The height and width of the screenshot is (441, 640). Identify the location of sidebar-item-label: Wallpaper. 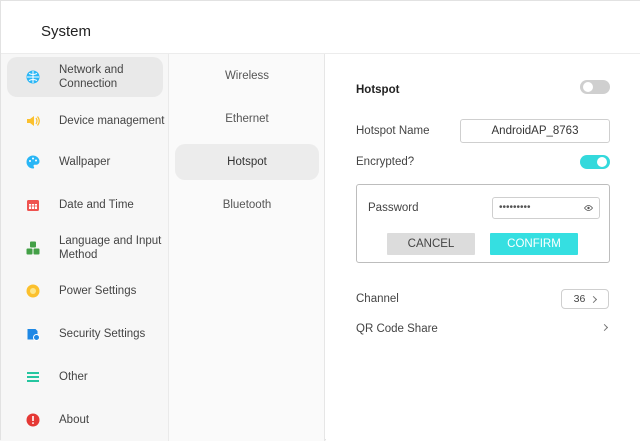
(85, 162).